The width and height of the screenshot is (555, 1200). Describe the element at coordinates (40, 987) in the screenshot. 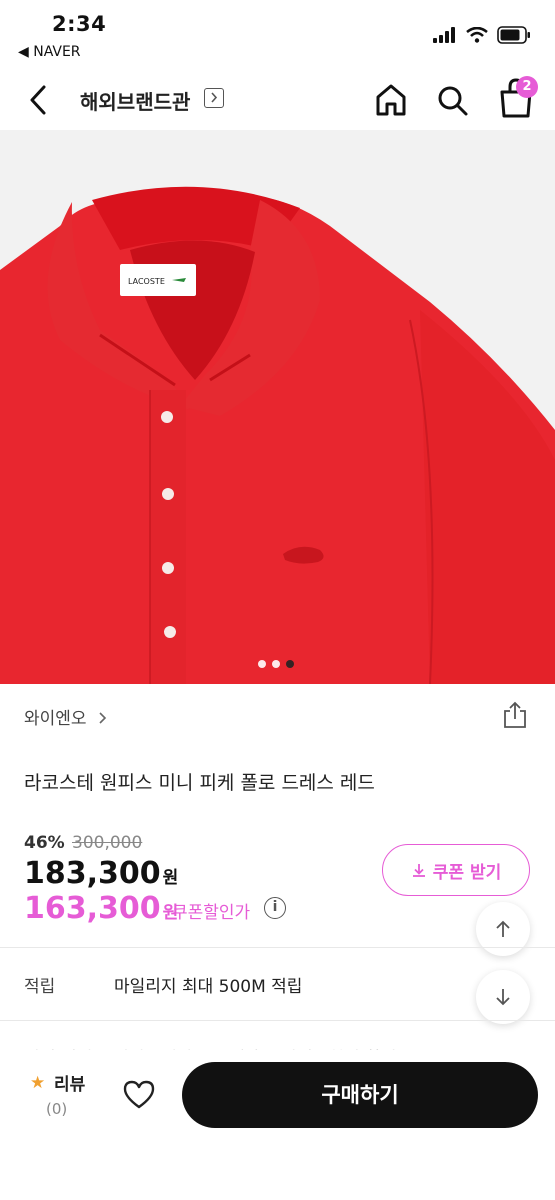

I see `mileage-label: 적립` at that location.